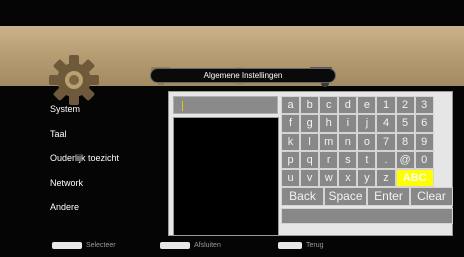 The image size is (464, 257). What do you see at coordinates (315, 245) in the screenshot?
I see `footer-back-label: Terug` at bounding box center [315, 245].